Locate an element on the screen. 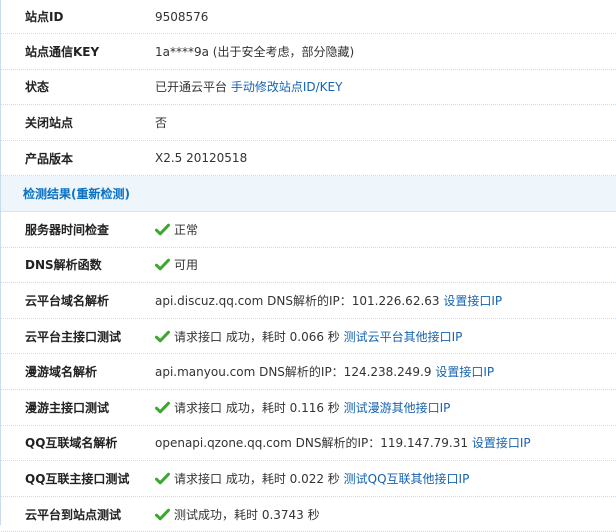 The height and width of the screenshot is (532, 616). check-value: 测试成功，耗时 0.3743 秒 is located at coordinates (225, 514).